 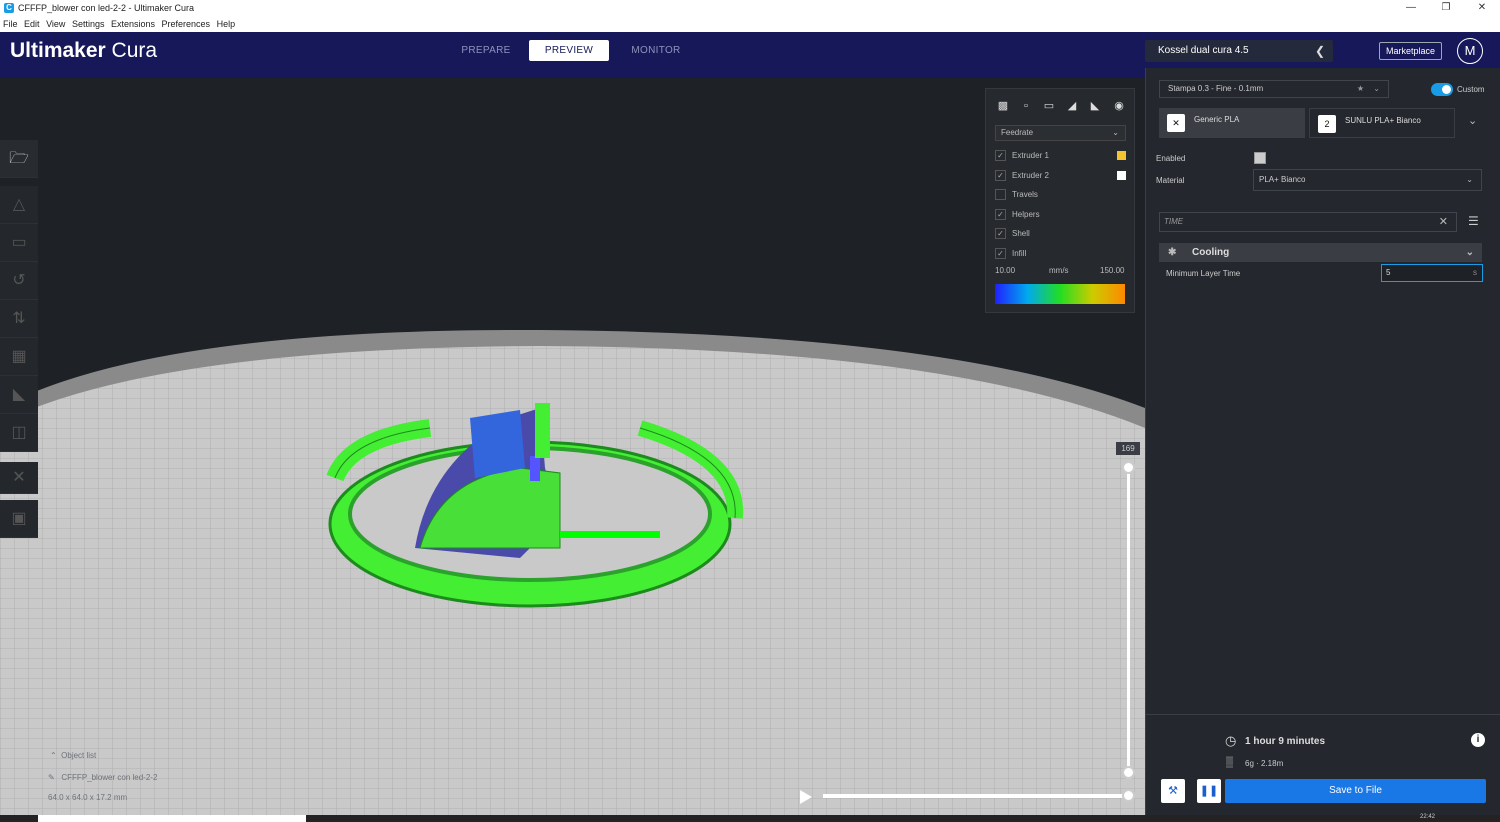 I want to click on open-file-icon: 🗁, so click(x=19, y=159).